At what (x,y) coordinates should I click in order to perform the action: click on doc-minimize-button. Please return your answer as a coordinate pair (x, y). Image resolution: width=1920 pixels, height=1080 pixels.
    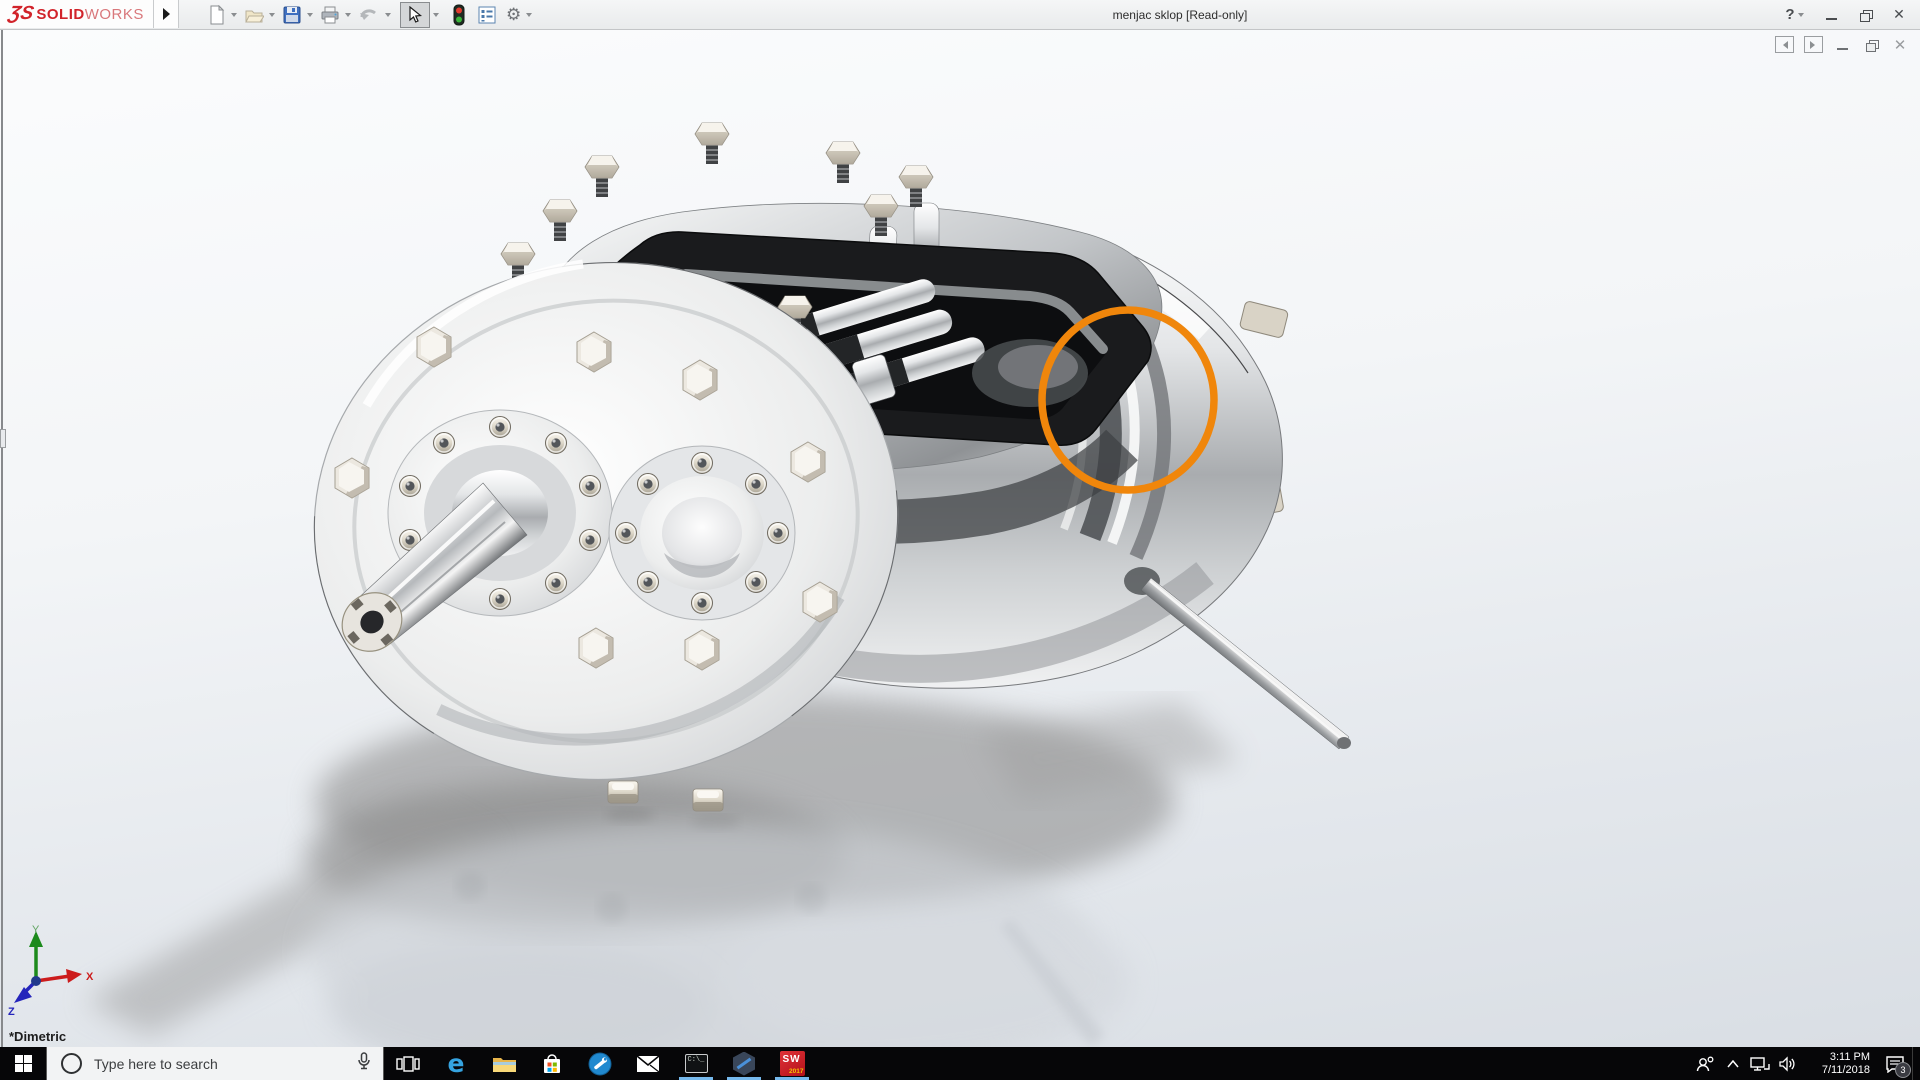
    Looking at the image, I should click on (1842, 44).